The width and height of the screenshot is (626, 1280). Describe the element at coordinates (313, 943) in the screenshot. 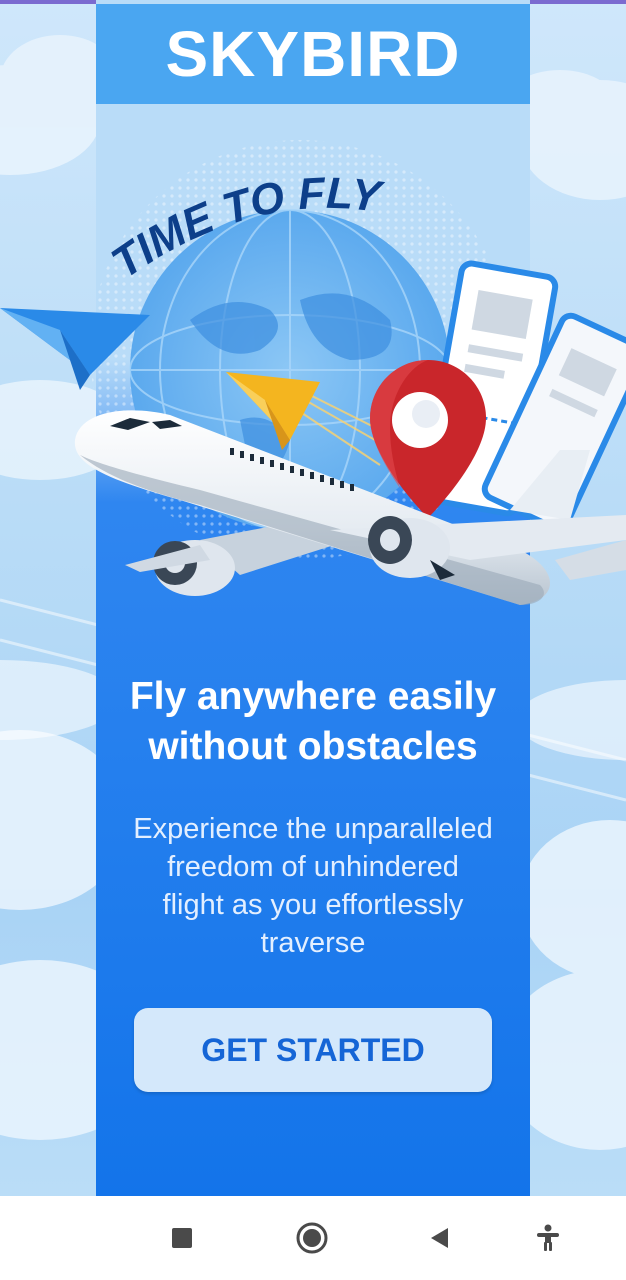

I see `description-line-4: traverse` at that location.